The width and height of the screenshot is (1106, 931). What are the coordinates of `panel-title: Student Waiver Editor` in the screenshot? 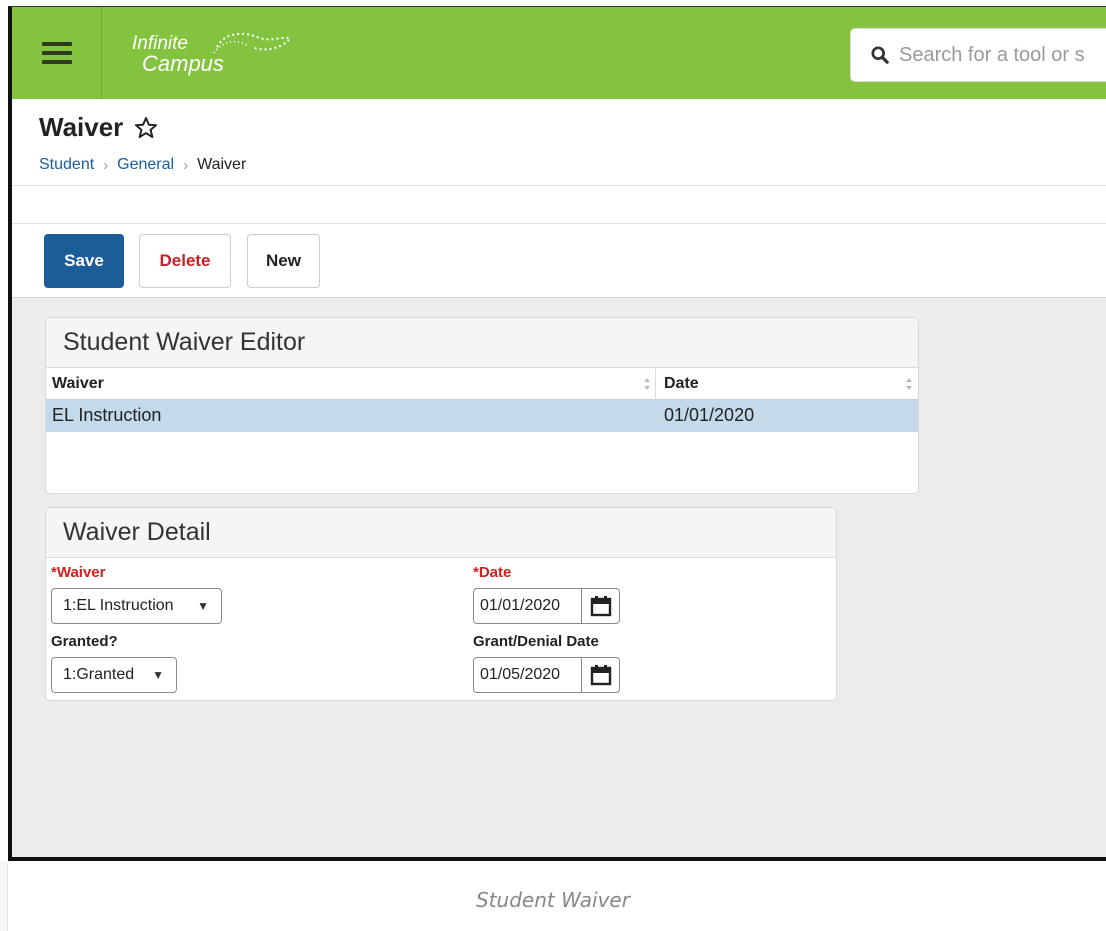 It's located at (482, 343).